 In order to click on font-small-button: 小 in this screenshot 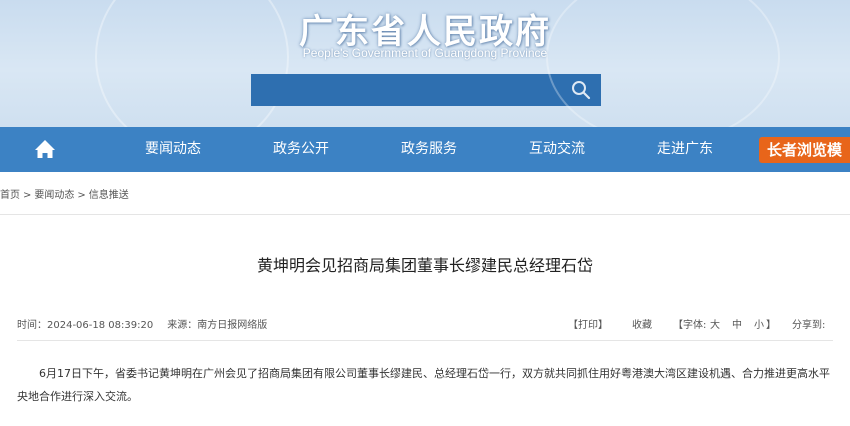, I will do `click(759, 323)`.